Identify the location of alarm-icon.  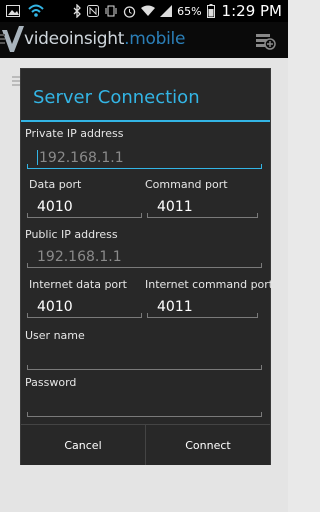
(129, 11).